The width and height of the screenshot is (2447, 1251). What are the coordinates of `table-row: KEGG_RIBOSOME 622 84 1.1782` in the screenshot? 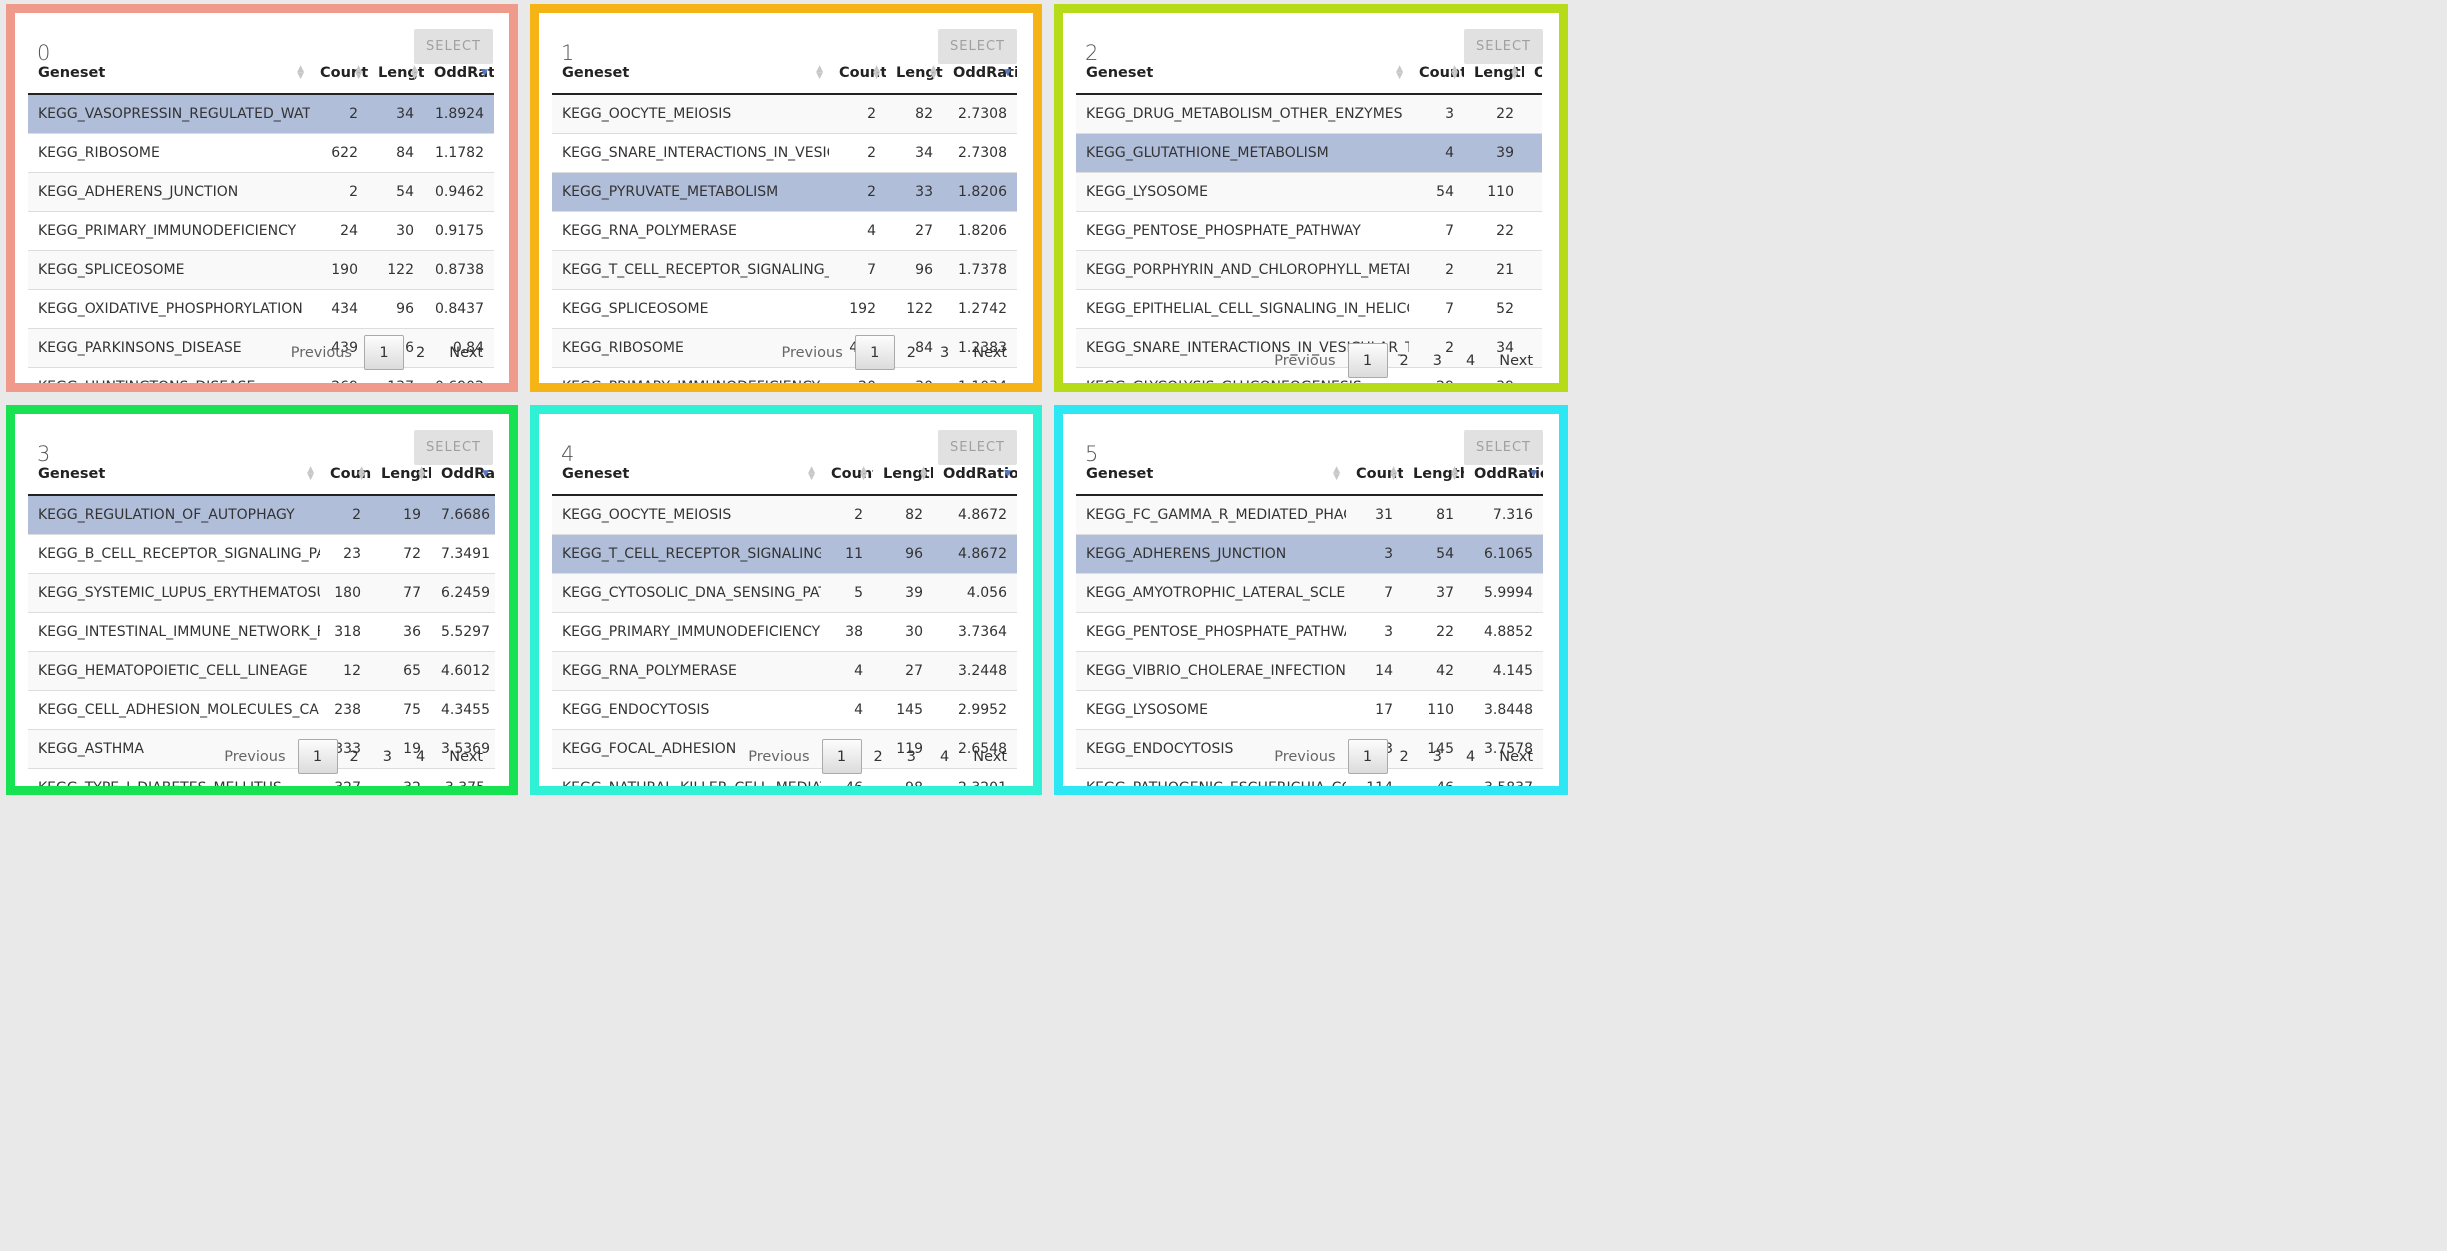 It's located at (261, 152).